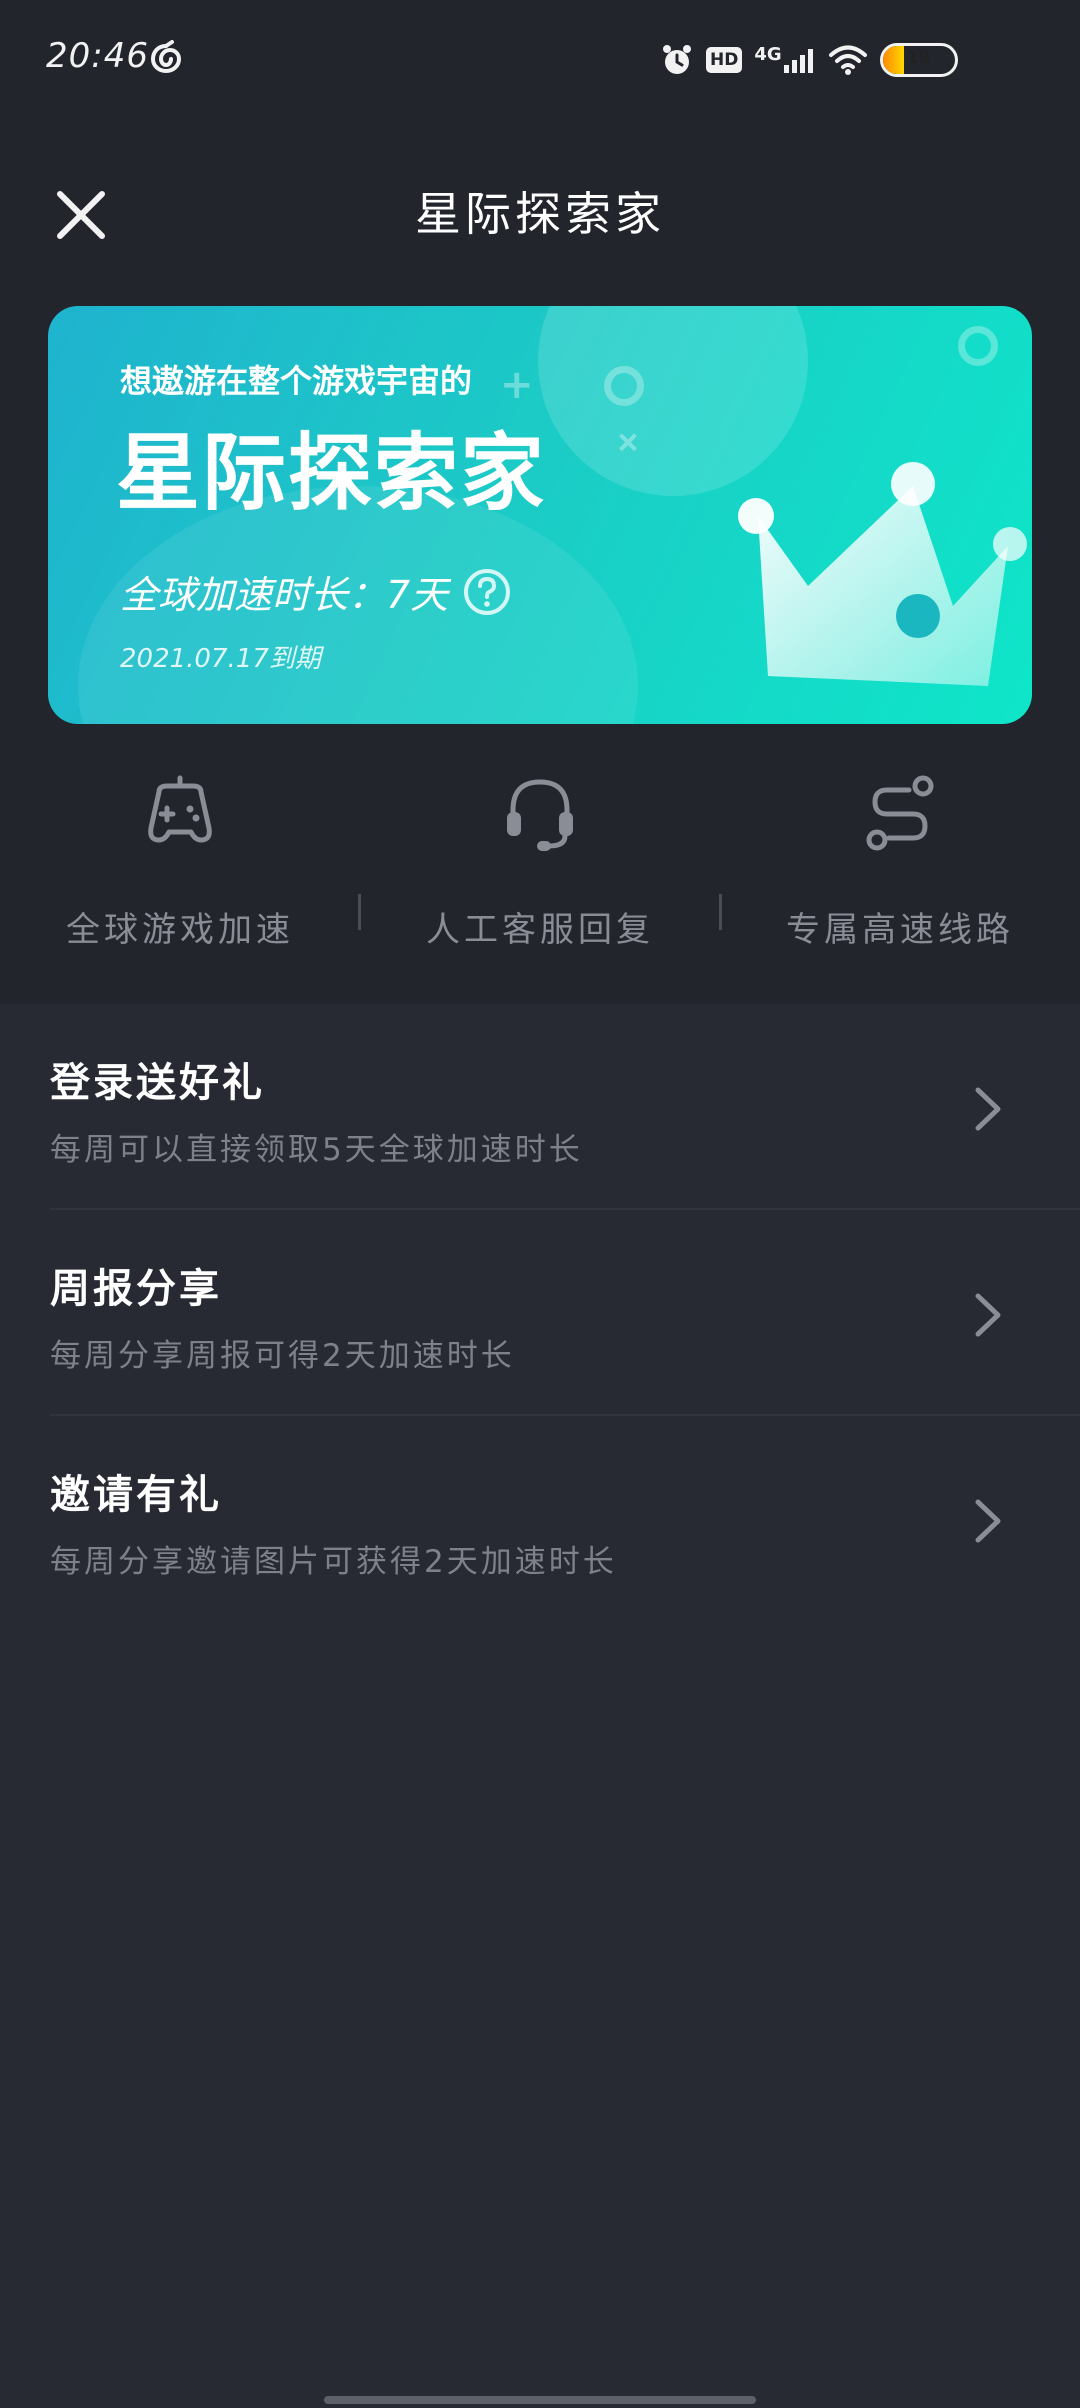 The height and width of the screenshot is (2408, 1080). What do you see at coordinates (768, 54) in the screenshot?
I see `network-label: 4G` at bounding box center [768, 54].